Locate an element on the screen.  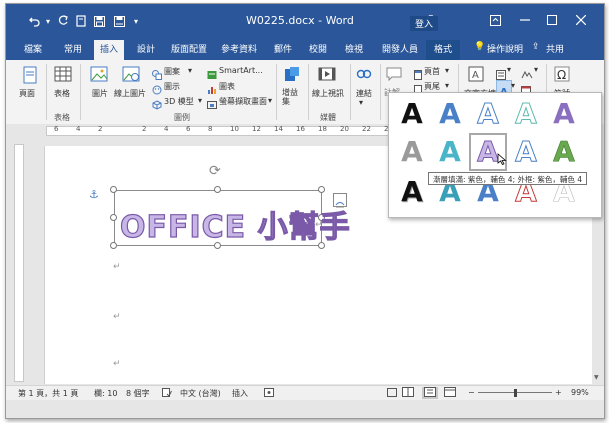
tab-format: 格式 is located at coordinates (443, 50).